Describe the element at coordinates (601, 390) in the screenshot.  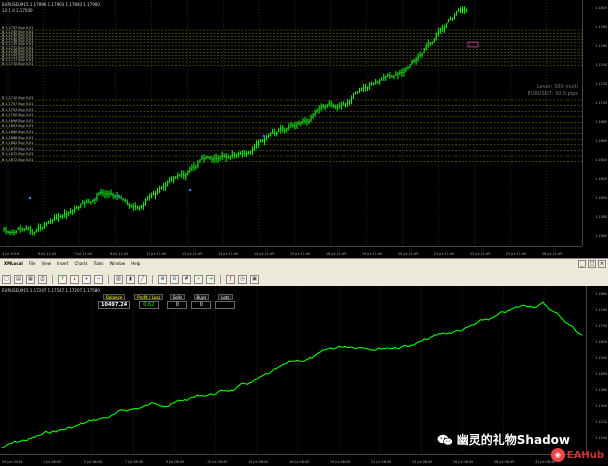
I see `price-tick-label: 1.1380` at that location.